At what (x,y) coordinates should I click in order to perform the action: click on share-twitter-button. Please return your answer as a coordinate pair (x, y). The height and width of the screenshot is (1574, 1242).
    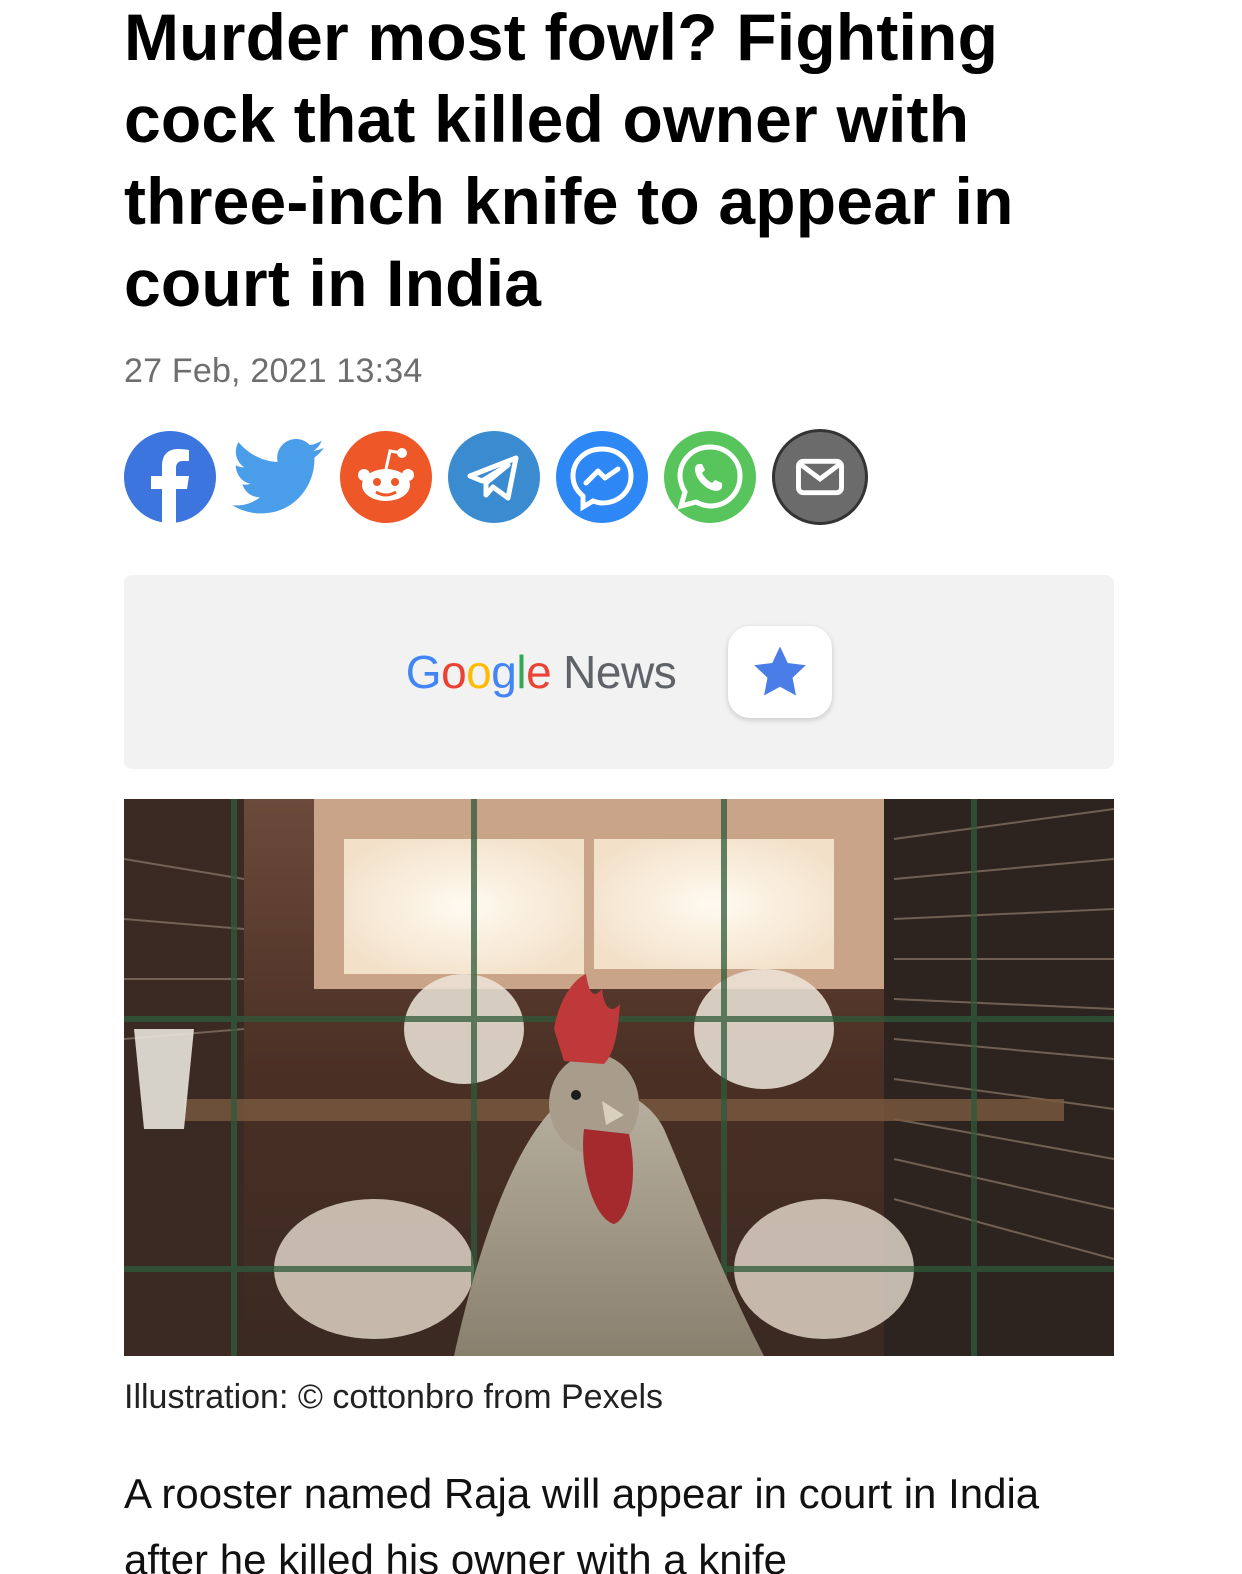
    Looking at the image, I should click on (278, 477).